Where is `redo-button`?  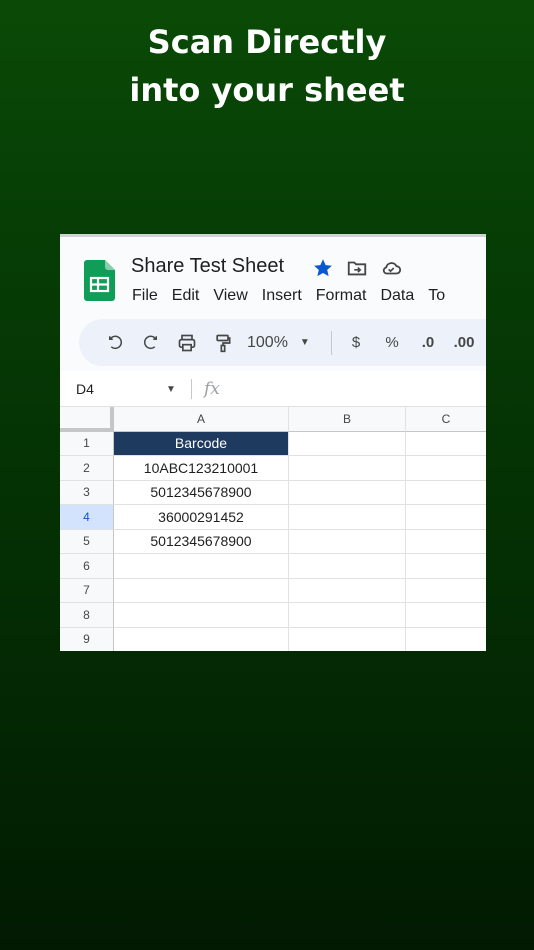 redo-button is located at coordinates (151, 343).